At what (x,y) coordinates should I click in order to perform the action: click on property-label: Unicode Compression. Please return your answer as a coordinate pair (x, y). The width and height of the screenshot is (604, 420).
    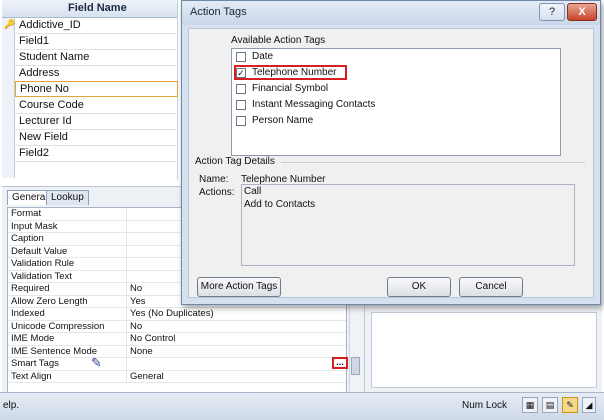
    Looking at the image, I should click on (58, 326).